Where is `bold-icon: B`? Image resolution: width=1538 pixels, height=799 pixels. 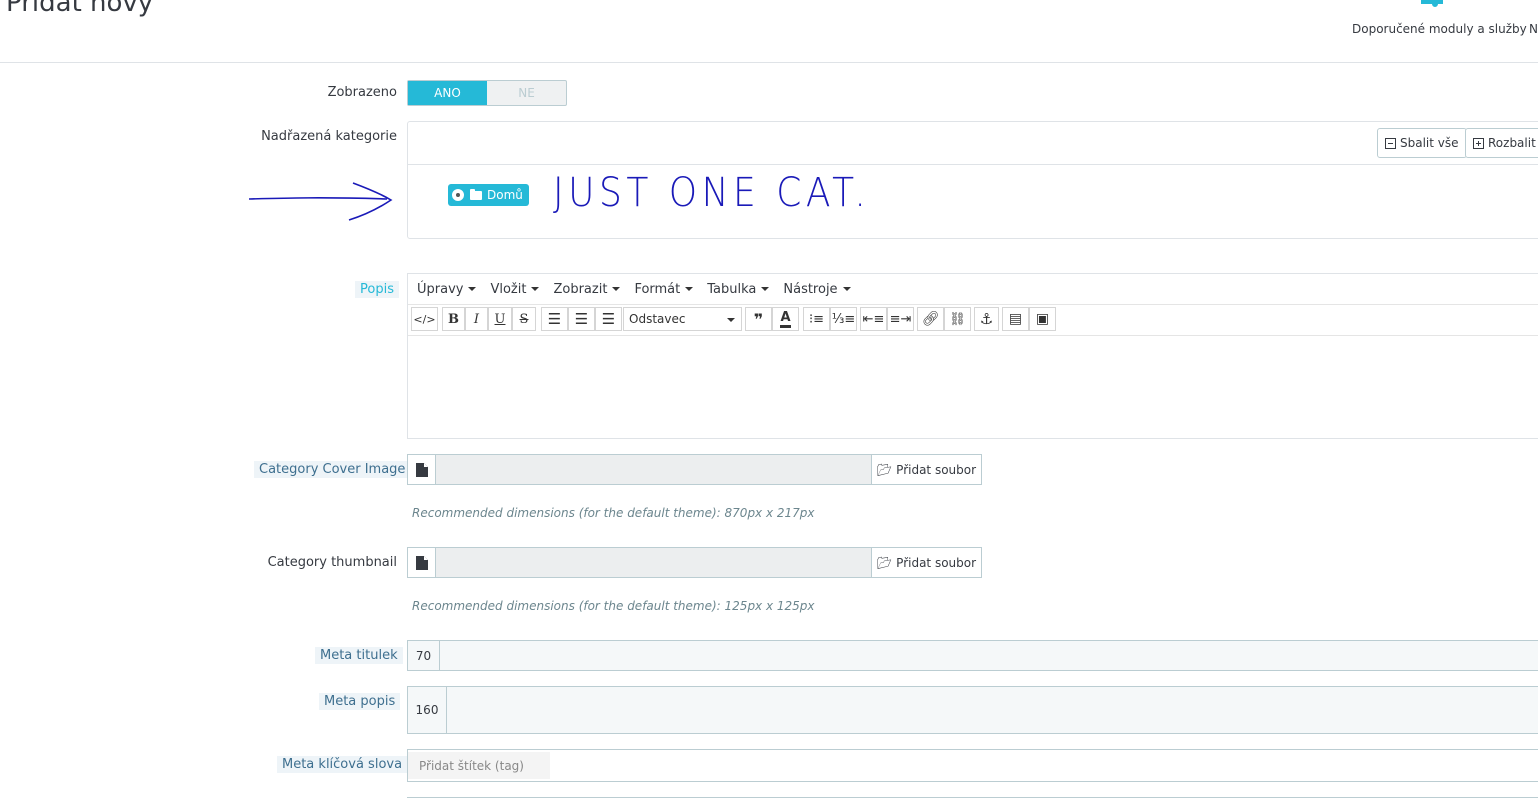 bold-icon: B is located at coordinates (453, 319).